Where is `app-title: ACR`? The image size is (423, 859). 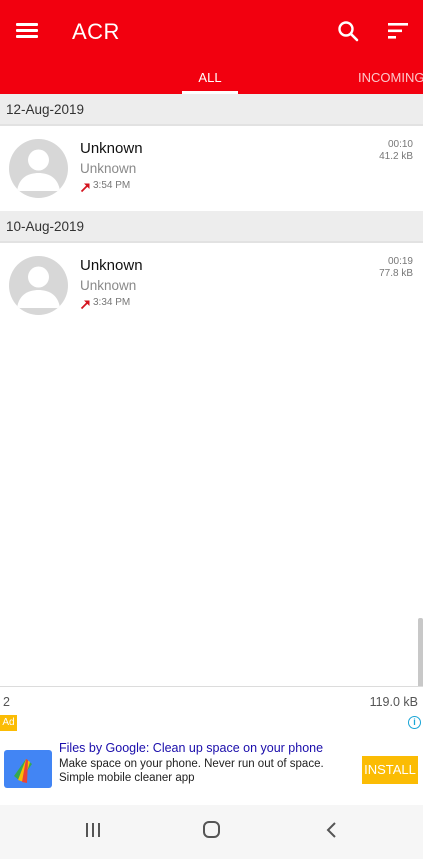 app-title: ACR is located at coordinates (96, 31).